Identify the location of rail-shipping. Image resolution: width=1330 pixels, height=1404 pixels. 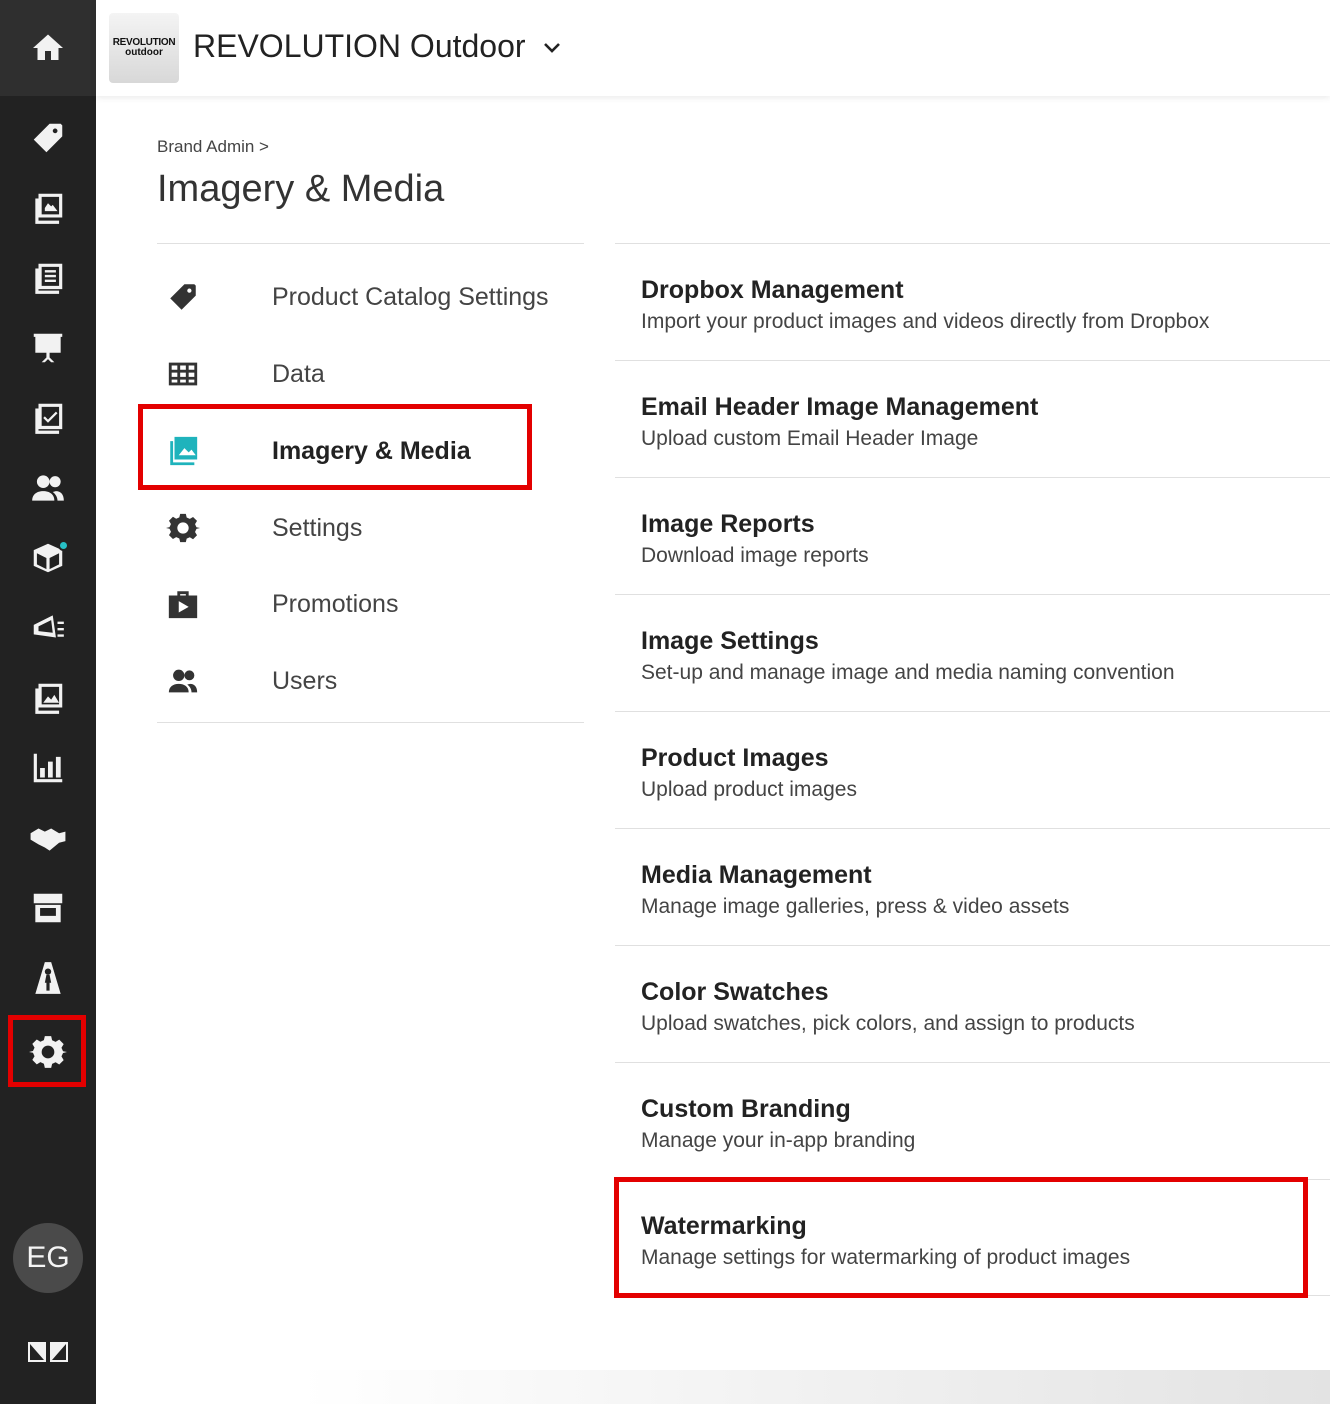
(48, 558).